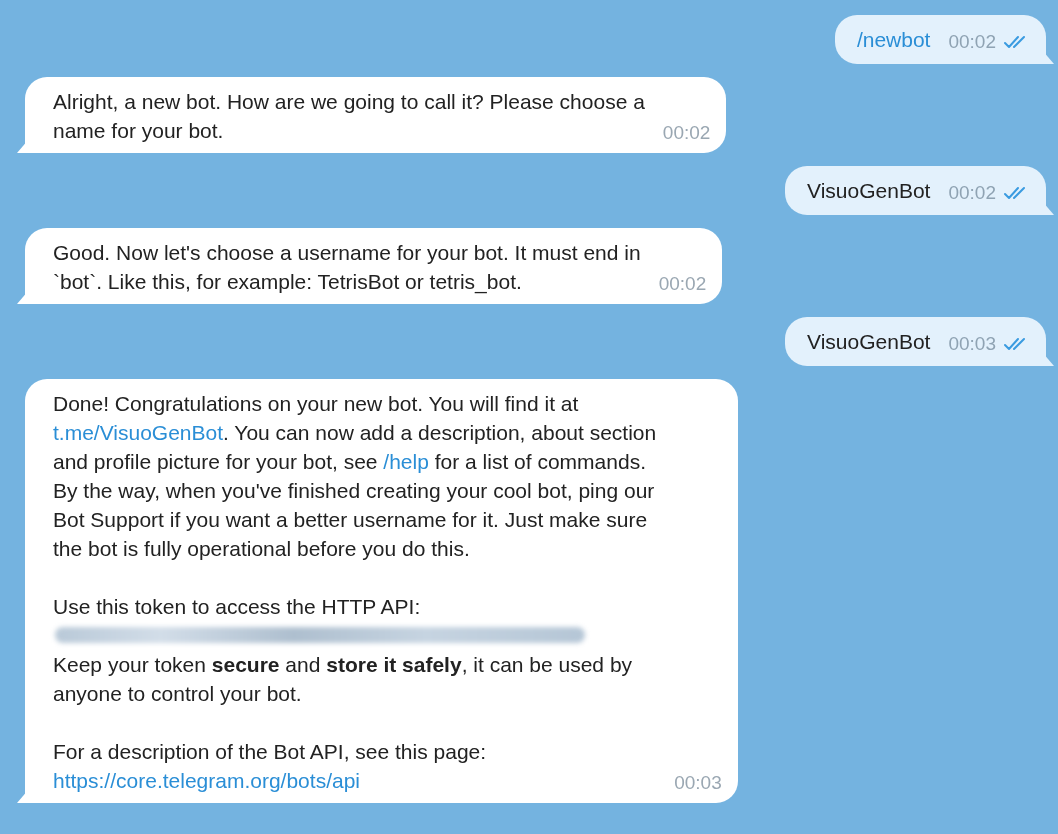  I want to click on message-text: Alright, a new bot. How are we going to call it? Please choose a name for your bot., so click(349, 116).